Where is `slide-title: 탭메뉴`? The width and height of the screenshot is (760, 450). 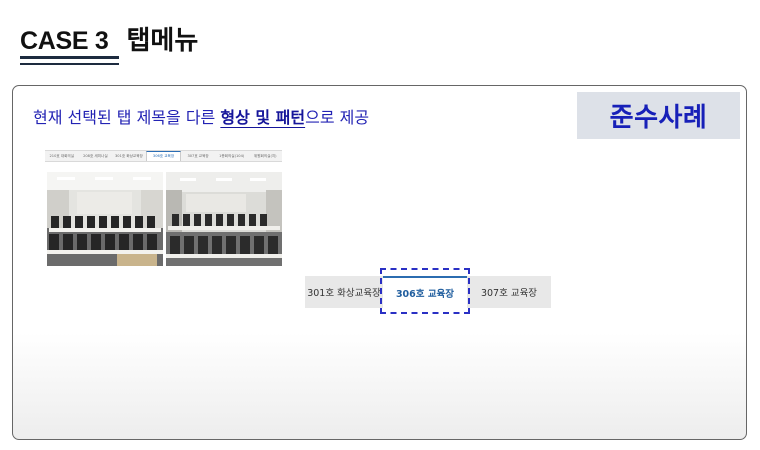
slide-title: 탭메뉴 is located at coordinates (162, 41).